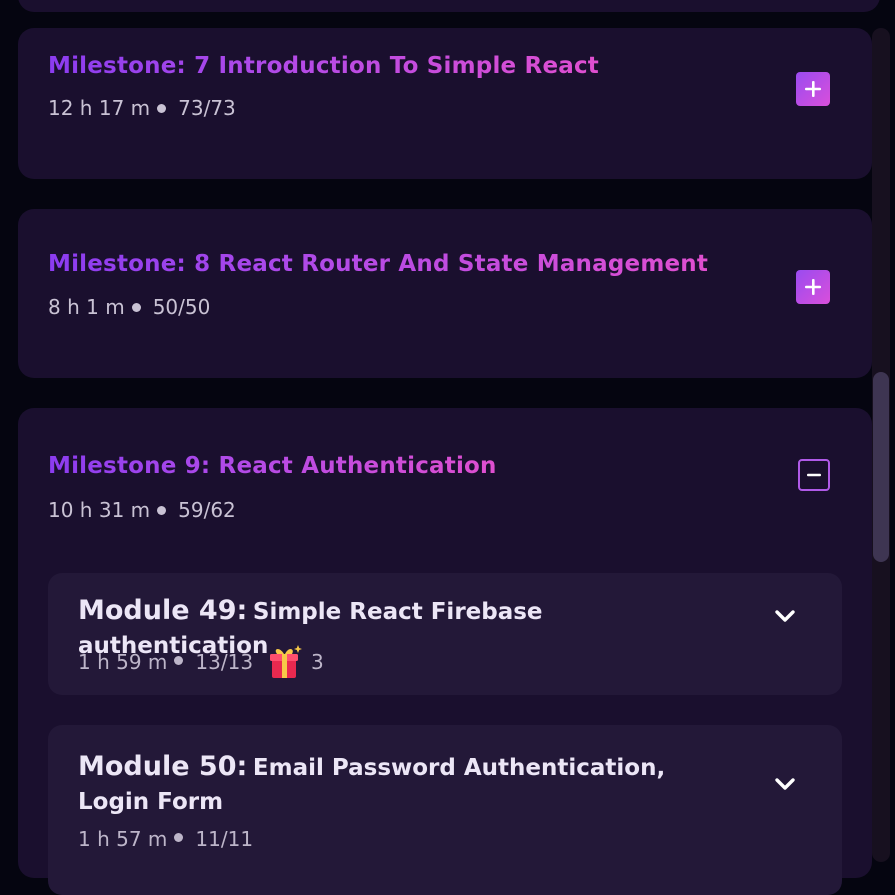 The image size is (895, 895). I want to click on gift-count: 3, so click(317, 662).